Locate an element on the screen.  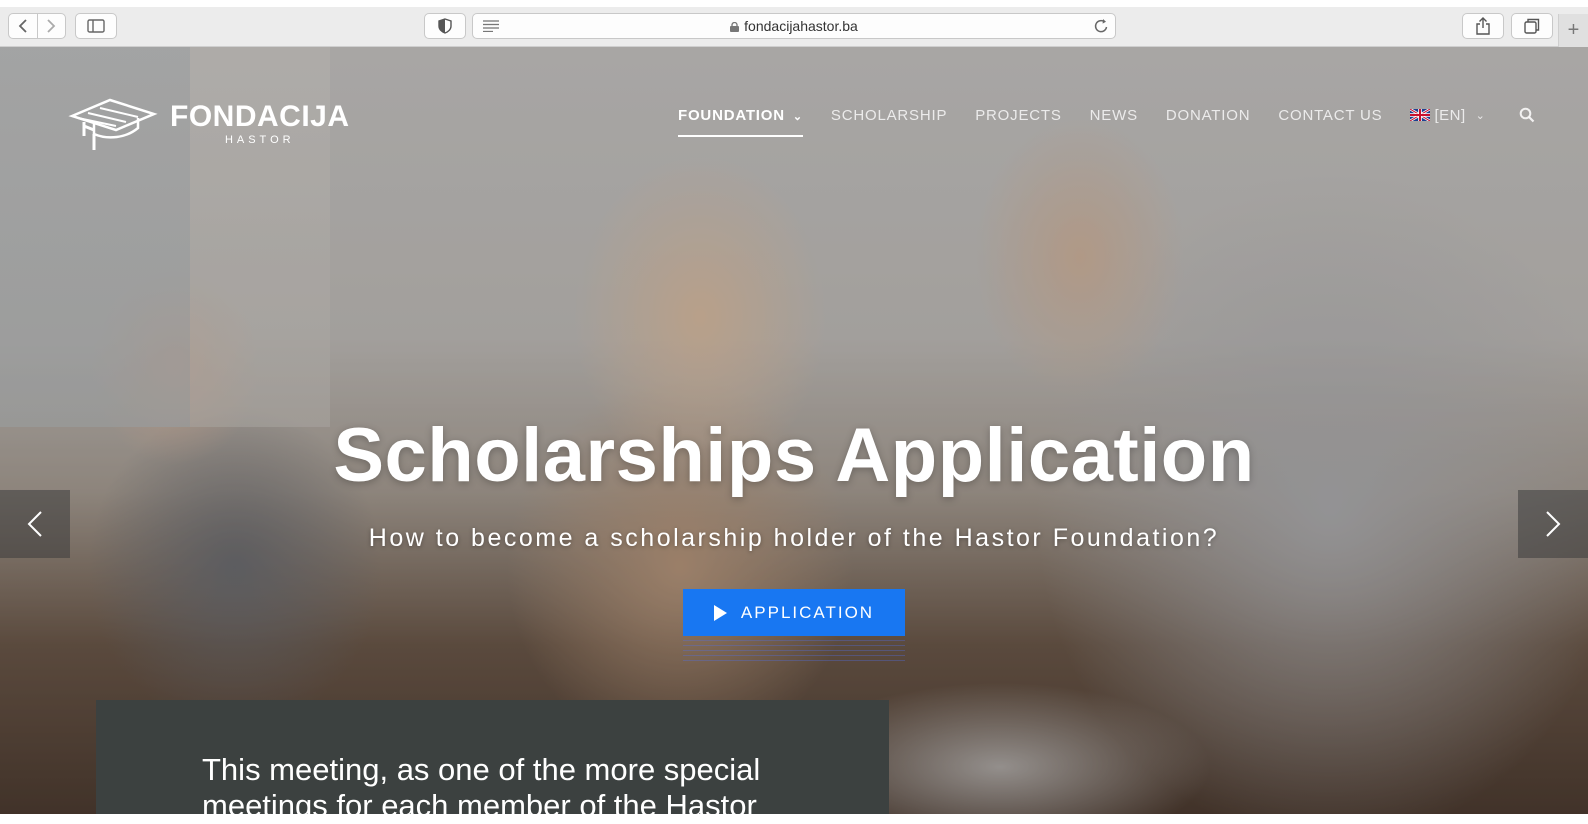
chevron-left-icon is located at coordinates (22, 26).